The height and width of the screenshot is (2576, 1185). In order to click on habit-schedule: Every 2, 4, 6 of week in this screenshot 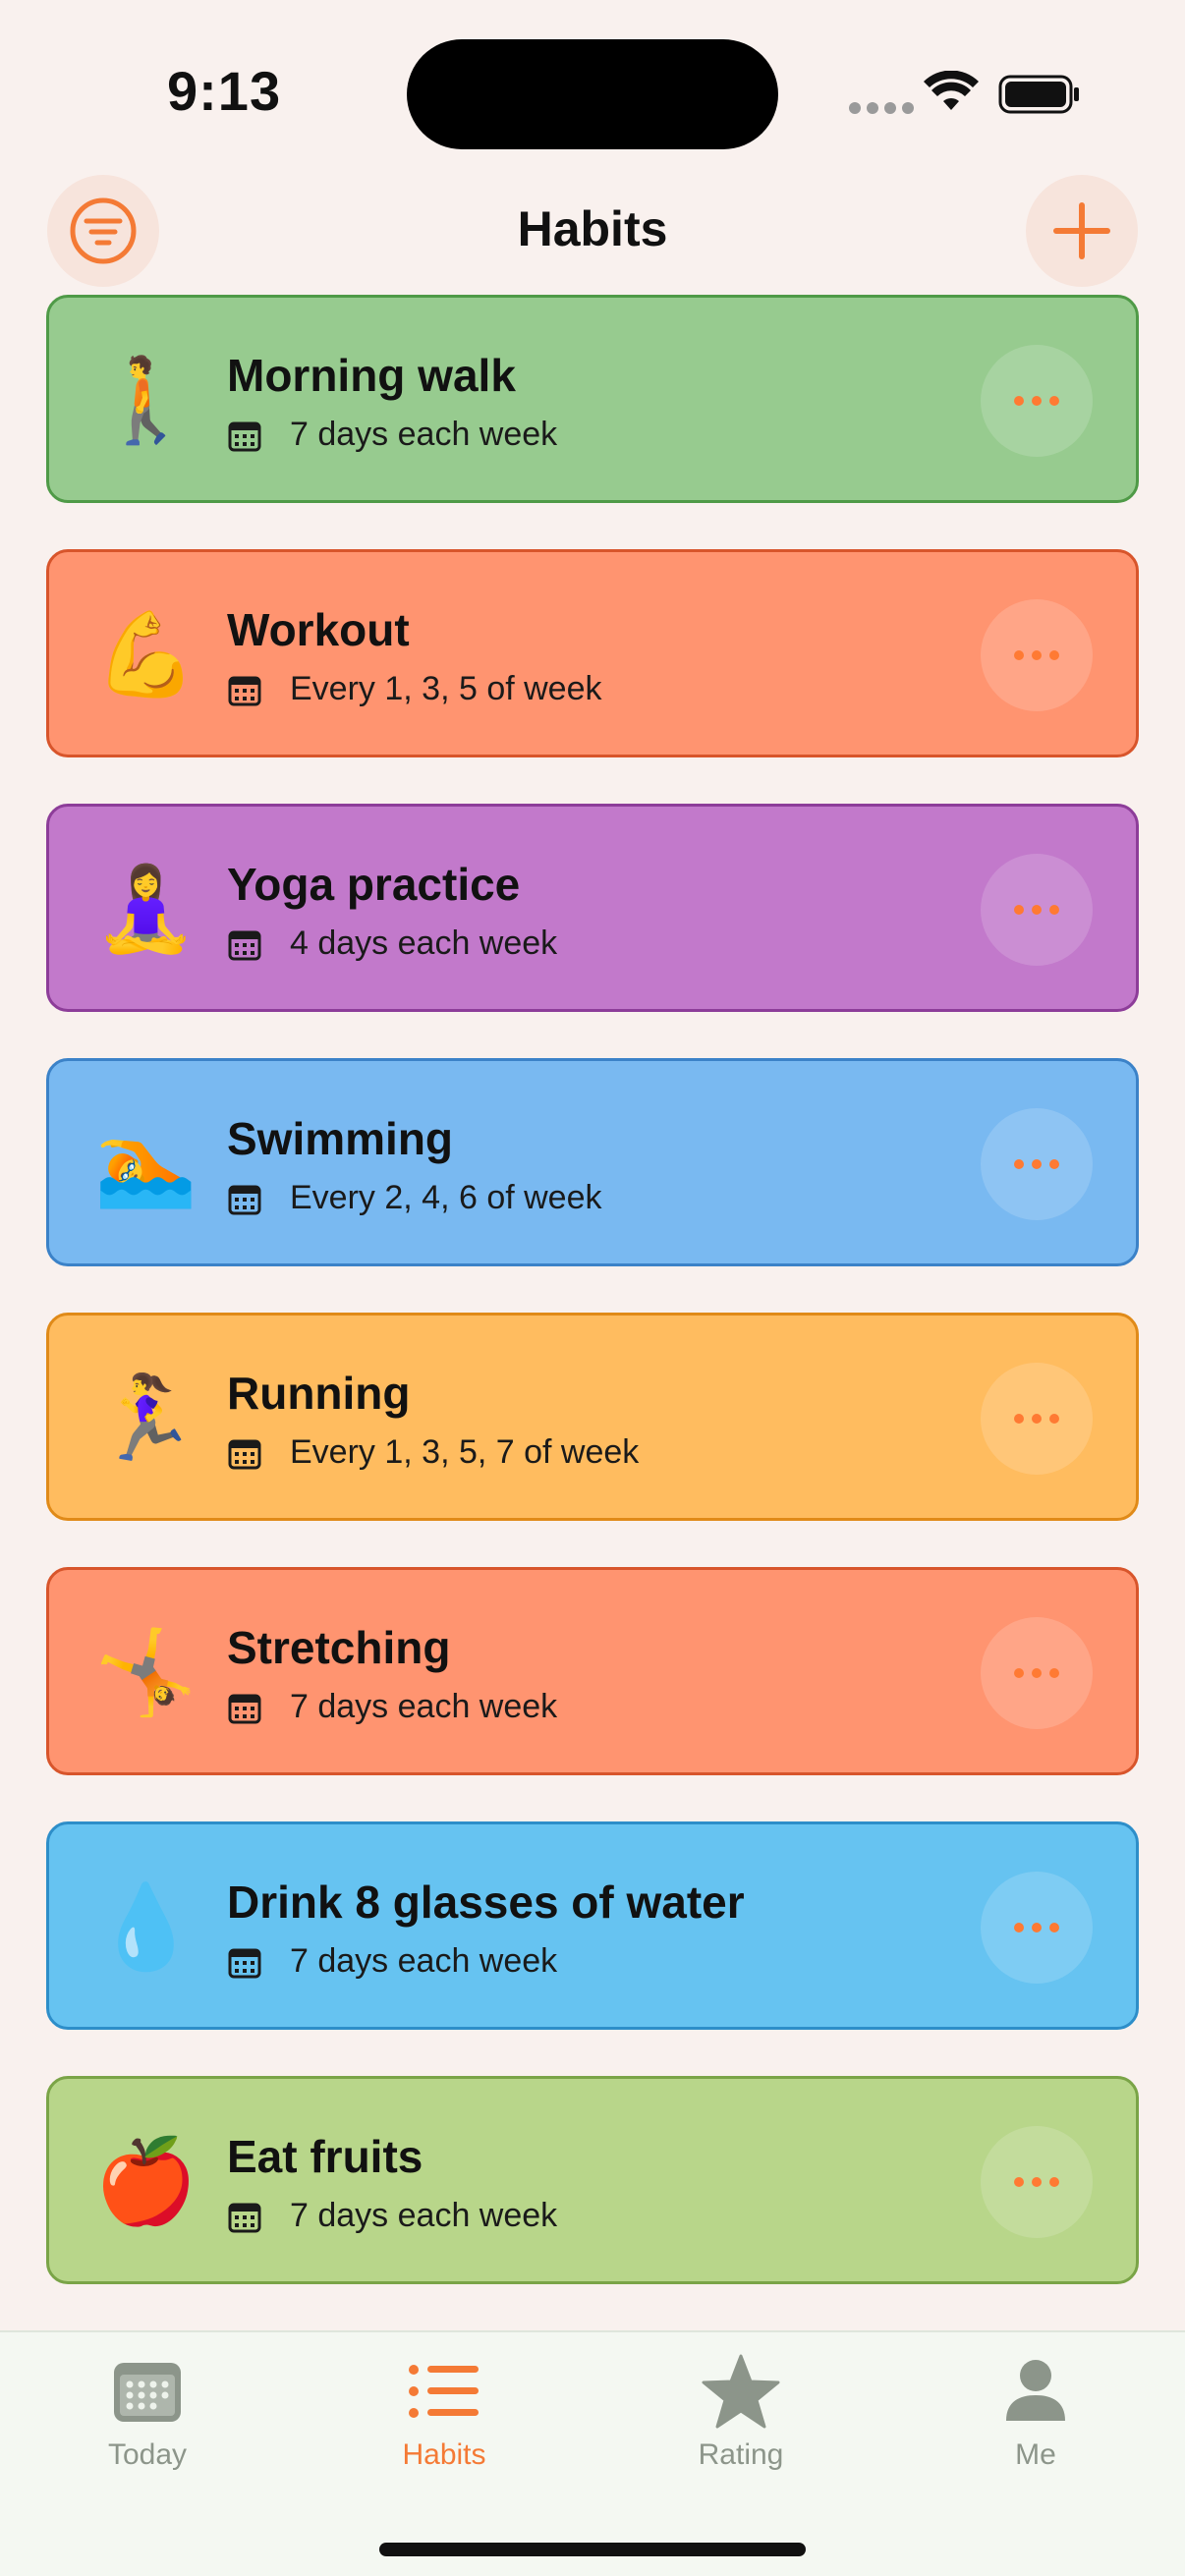, I will do `click(415, 1198)`.